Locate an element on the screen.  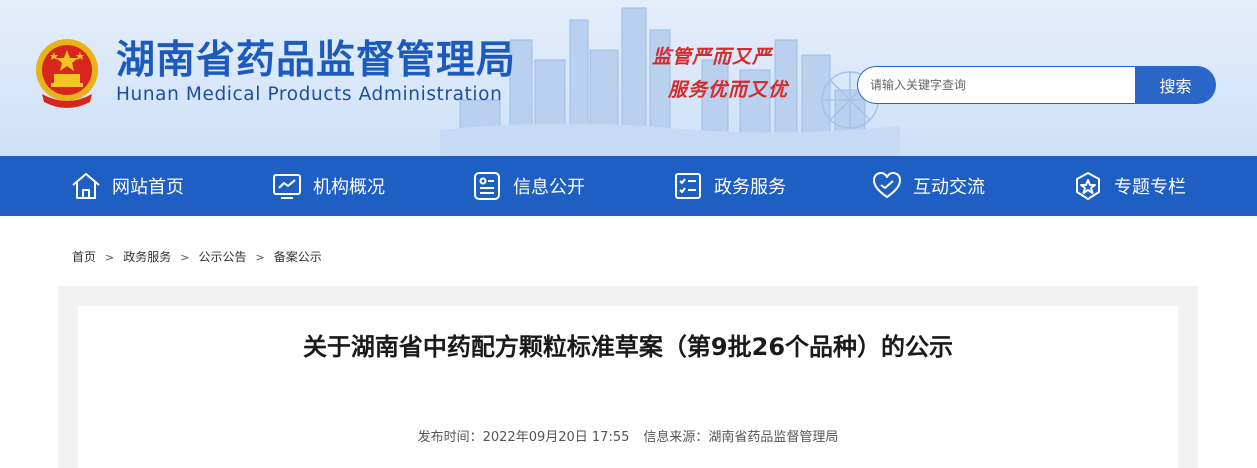
home-icon is located at coordinates (86, 186).